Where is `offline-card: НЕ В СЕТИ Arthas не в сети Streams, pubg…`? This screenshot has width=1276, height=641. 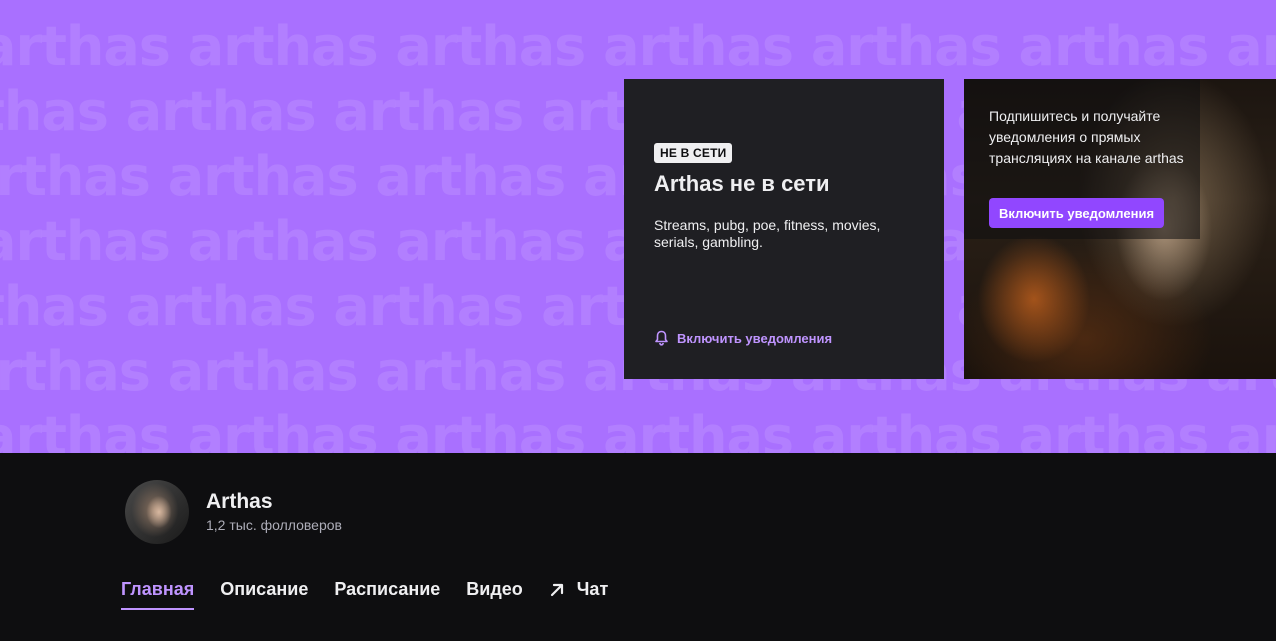
offline-card: НЕ В СЕТИ Arthas не в сети Streams, pubg… is located at coordinates (784, 229).